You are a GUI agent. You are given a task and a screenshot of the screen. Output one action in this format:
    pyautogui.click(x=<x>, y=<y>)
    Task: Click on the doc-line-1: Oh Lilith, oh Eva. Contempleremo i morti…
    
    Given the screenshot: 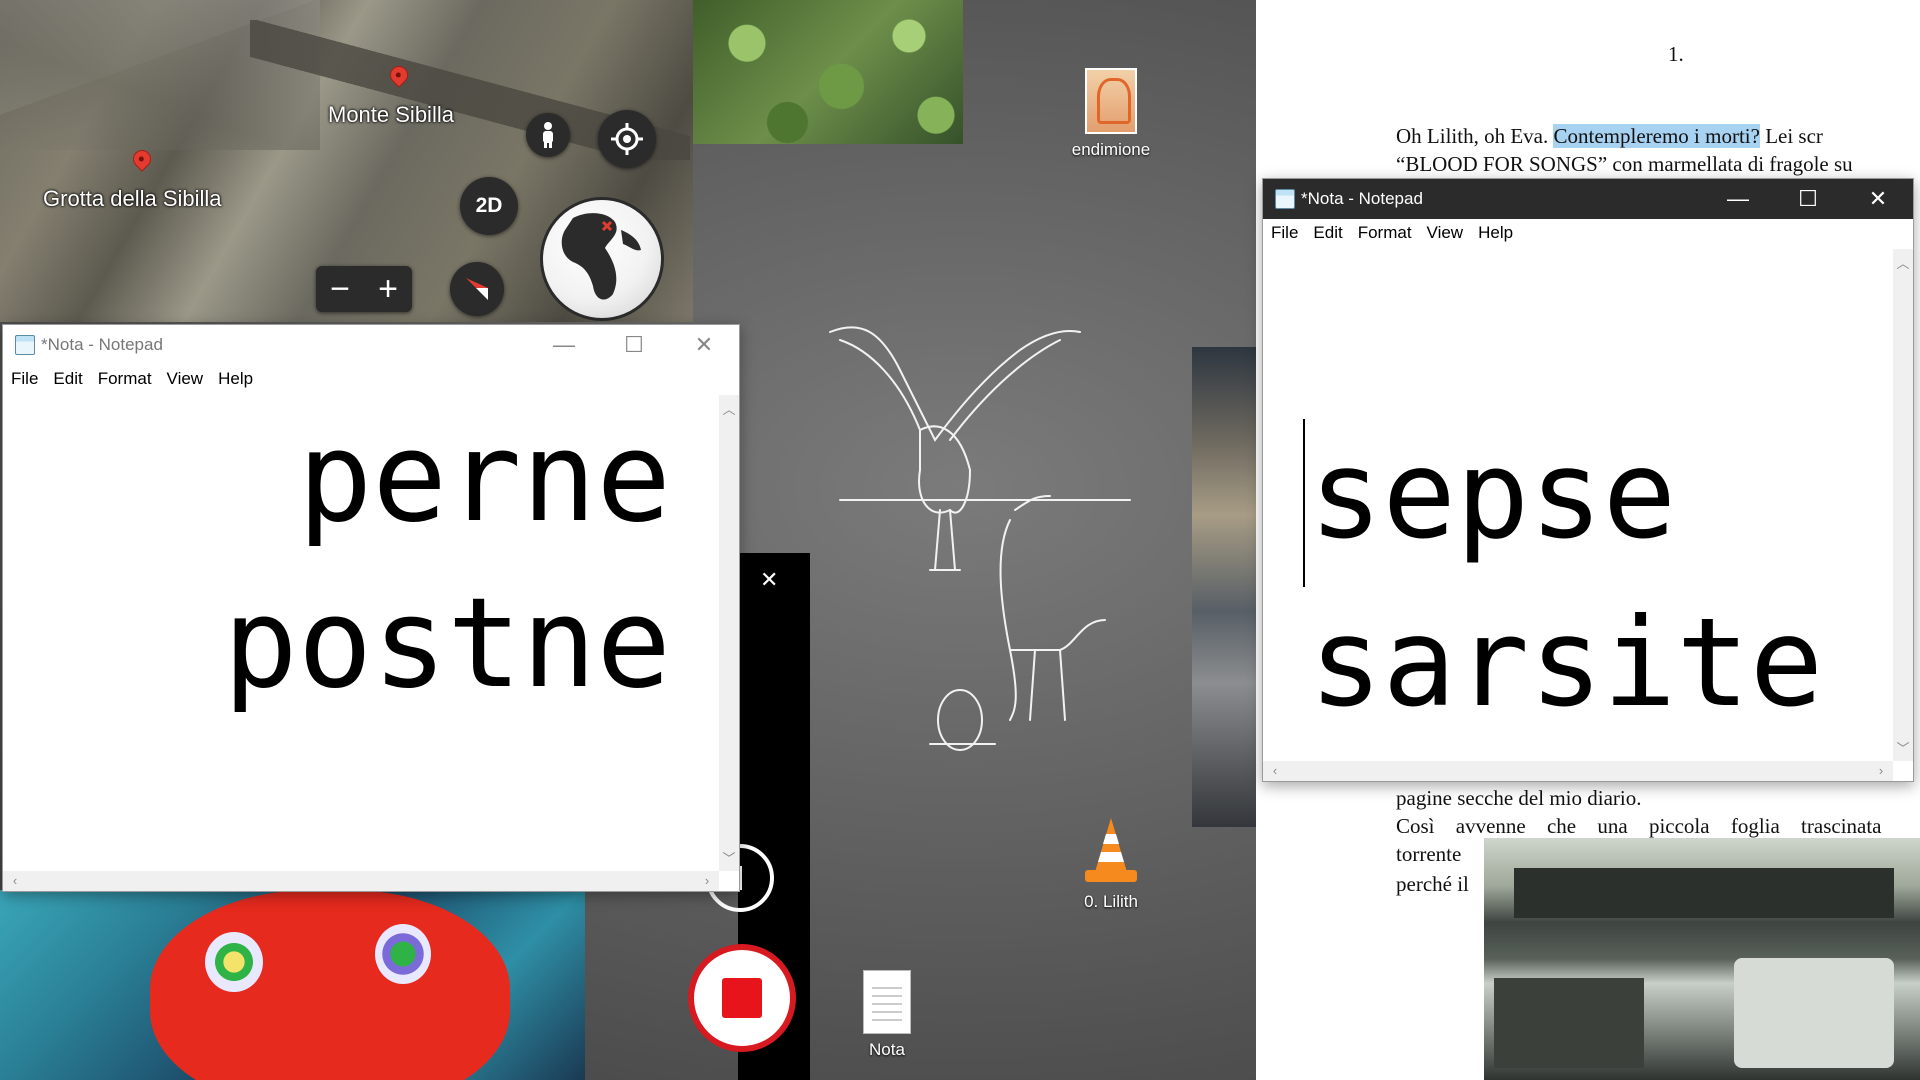 What is the action you would take?
    pyautogui.click(x=1609, y=136)
    